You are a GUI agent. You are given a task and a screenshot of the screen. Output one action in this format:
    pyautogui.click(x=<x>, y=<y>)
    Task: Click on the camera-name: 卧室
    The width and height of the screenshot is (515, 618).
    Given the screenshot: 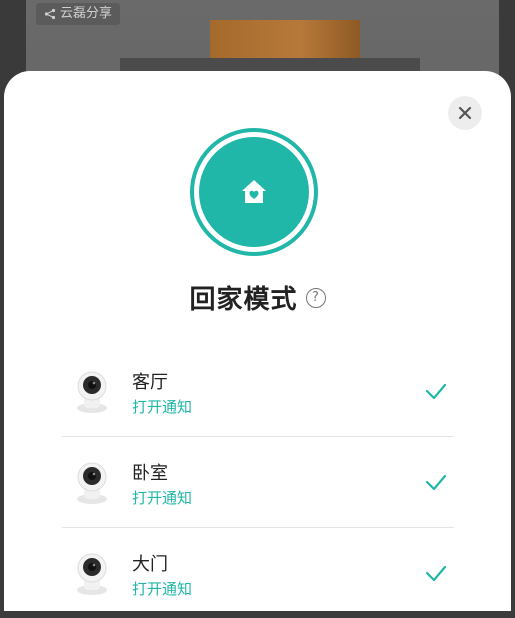 What is the action you would take?
    pyautogui.click(x=150, y=473)
    